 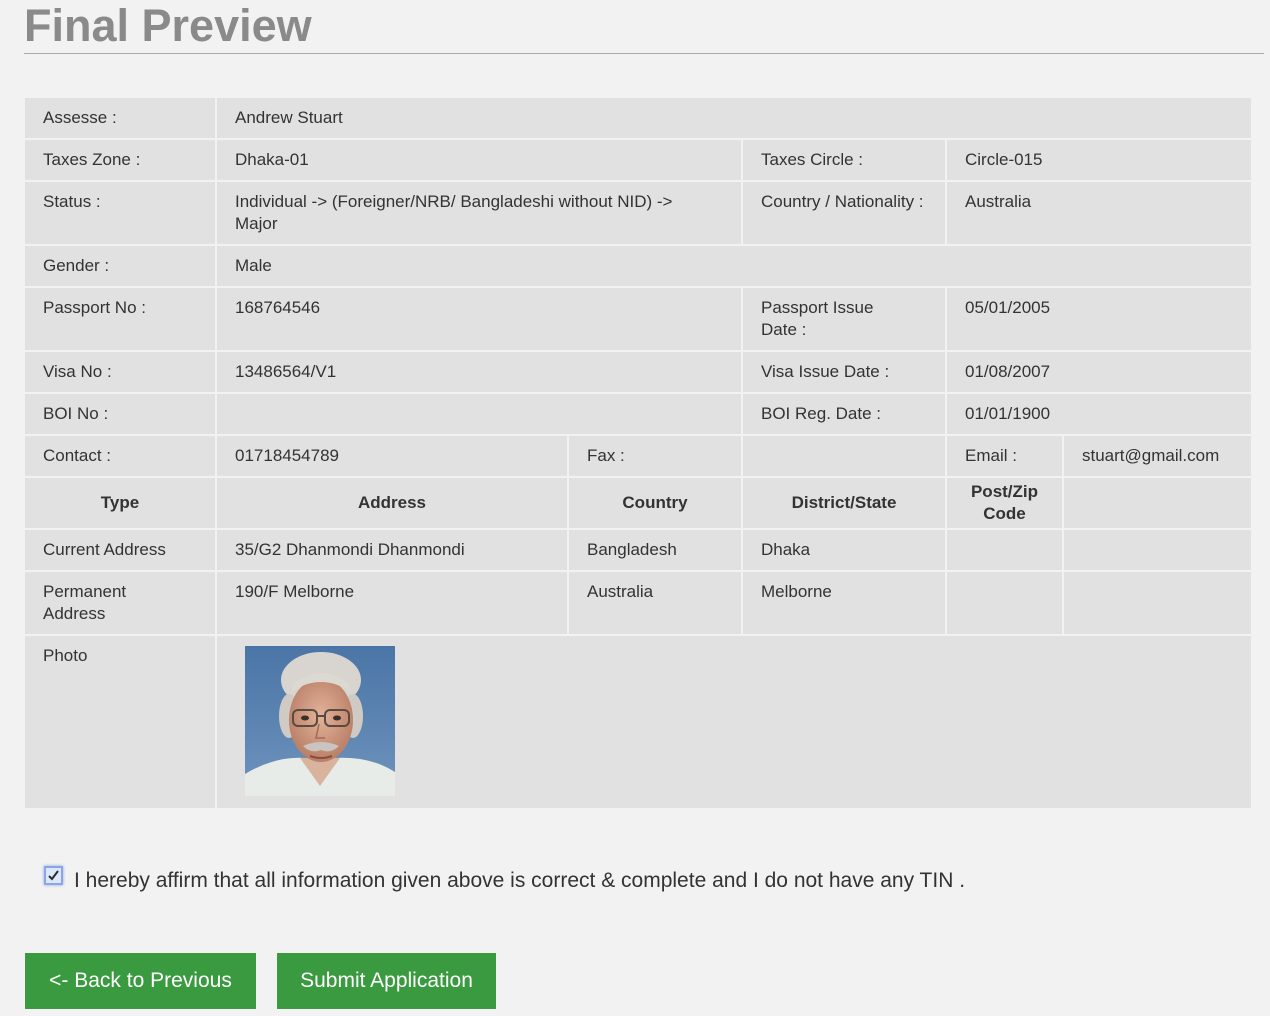 What do you see at coordinates (1157, 502) in the screenshot?
I see `header-empty` at bounding box center [1157, 502].